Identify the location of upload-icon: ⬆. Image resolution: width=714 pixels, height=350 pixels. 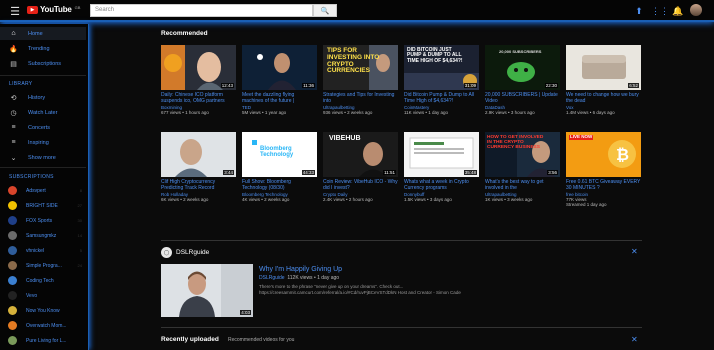
(639, 11).